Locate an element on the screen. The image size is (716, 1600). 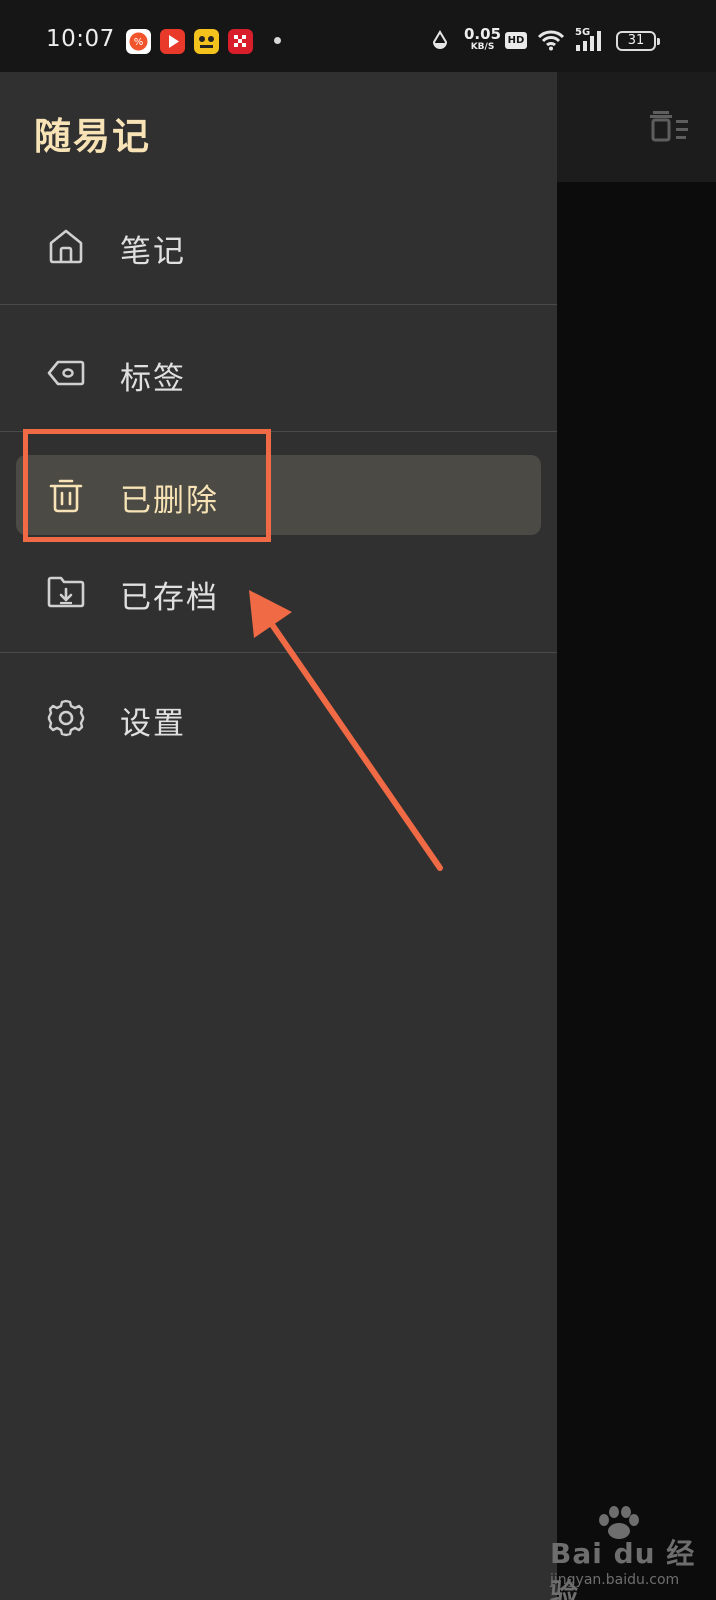
annotation-arrow is located at coordinates (346, 730).